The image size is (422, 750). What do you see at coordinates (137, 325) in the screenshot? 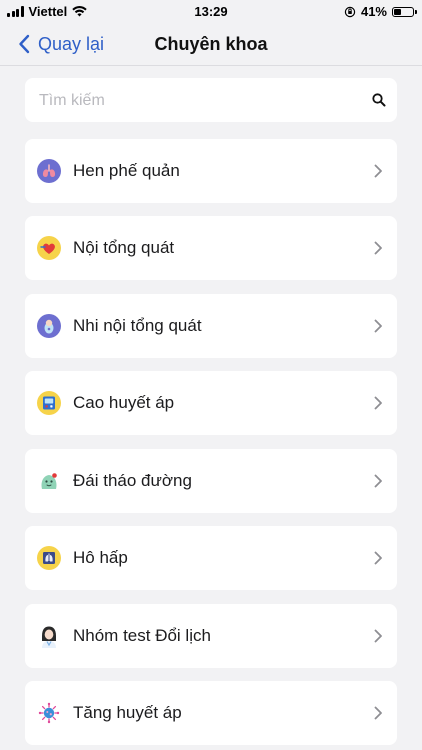
I see `item-label: Nhi nội tổng quát` at bounding box center [137, 325].